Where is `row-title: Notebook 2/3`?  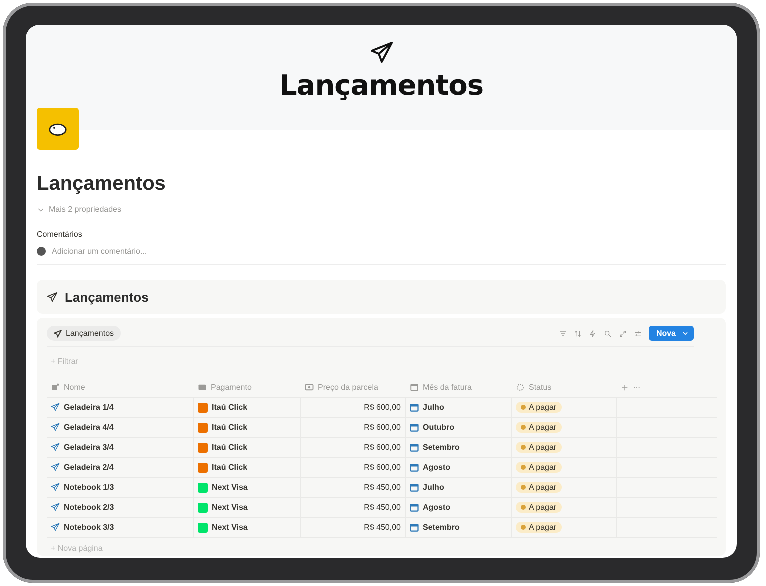 row-title: Notebook 2/3 is located at coordinates (89, 507).